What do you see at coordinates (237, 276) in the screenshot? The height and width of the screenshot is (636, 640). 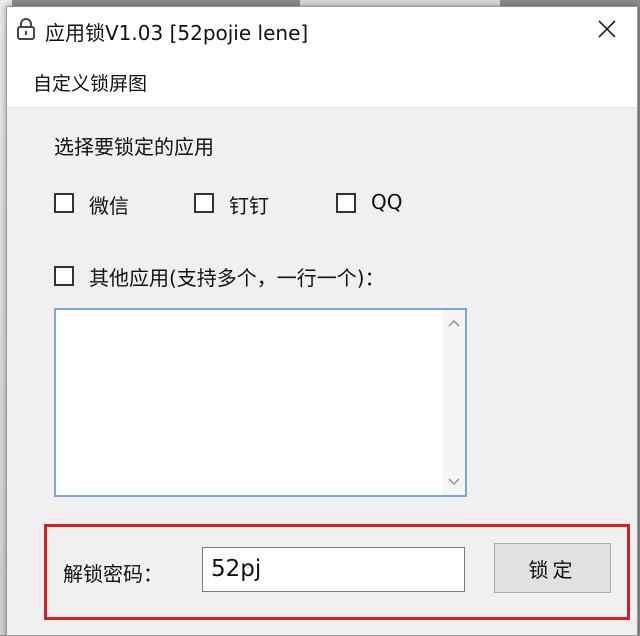 I see `other-apps-label: 其他应用(支持多个，一行一个)：` at bounding box center [237, 276].